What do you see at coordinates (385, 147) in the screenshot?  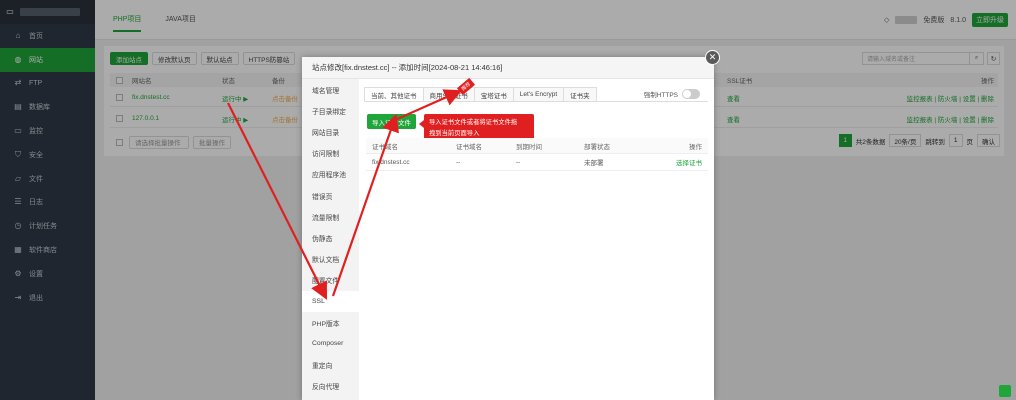 I see `col-domain: 证书域名` at bounding box center [385, 147].